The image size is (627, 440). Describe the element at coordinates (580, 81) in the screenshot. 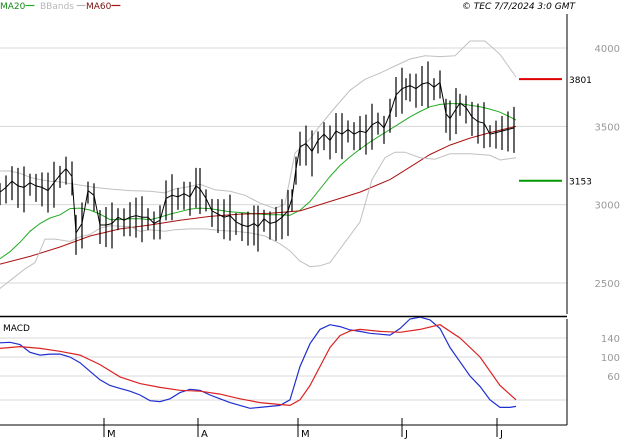

I see `resistance-level-label: 3801` at that location.